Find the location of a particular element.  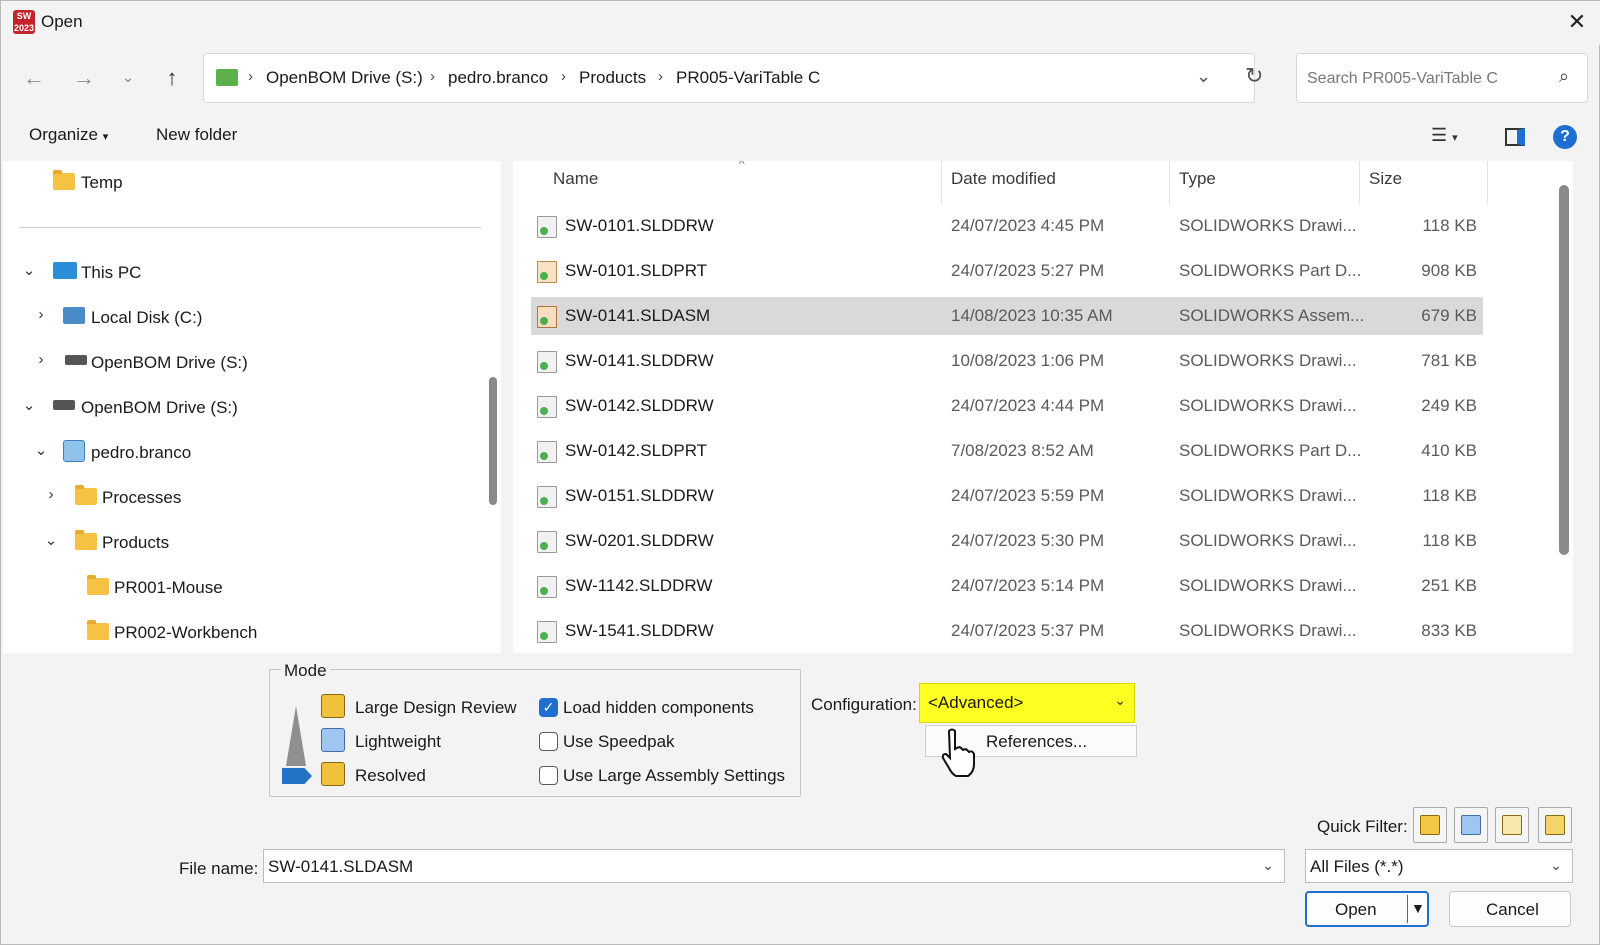

search-icon: ⌕ is located at coordinates (1564, 76).